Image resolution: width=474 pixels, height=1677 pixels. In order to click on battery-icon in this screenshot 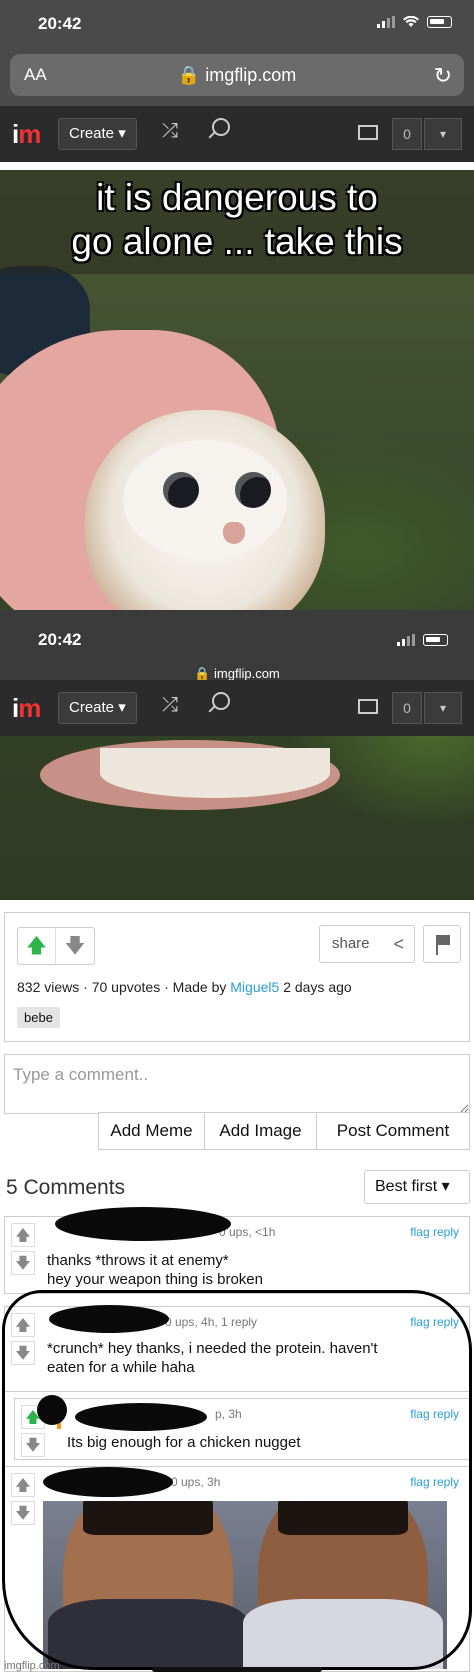, I will do `click(439, 22)`.